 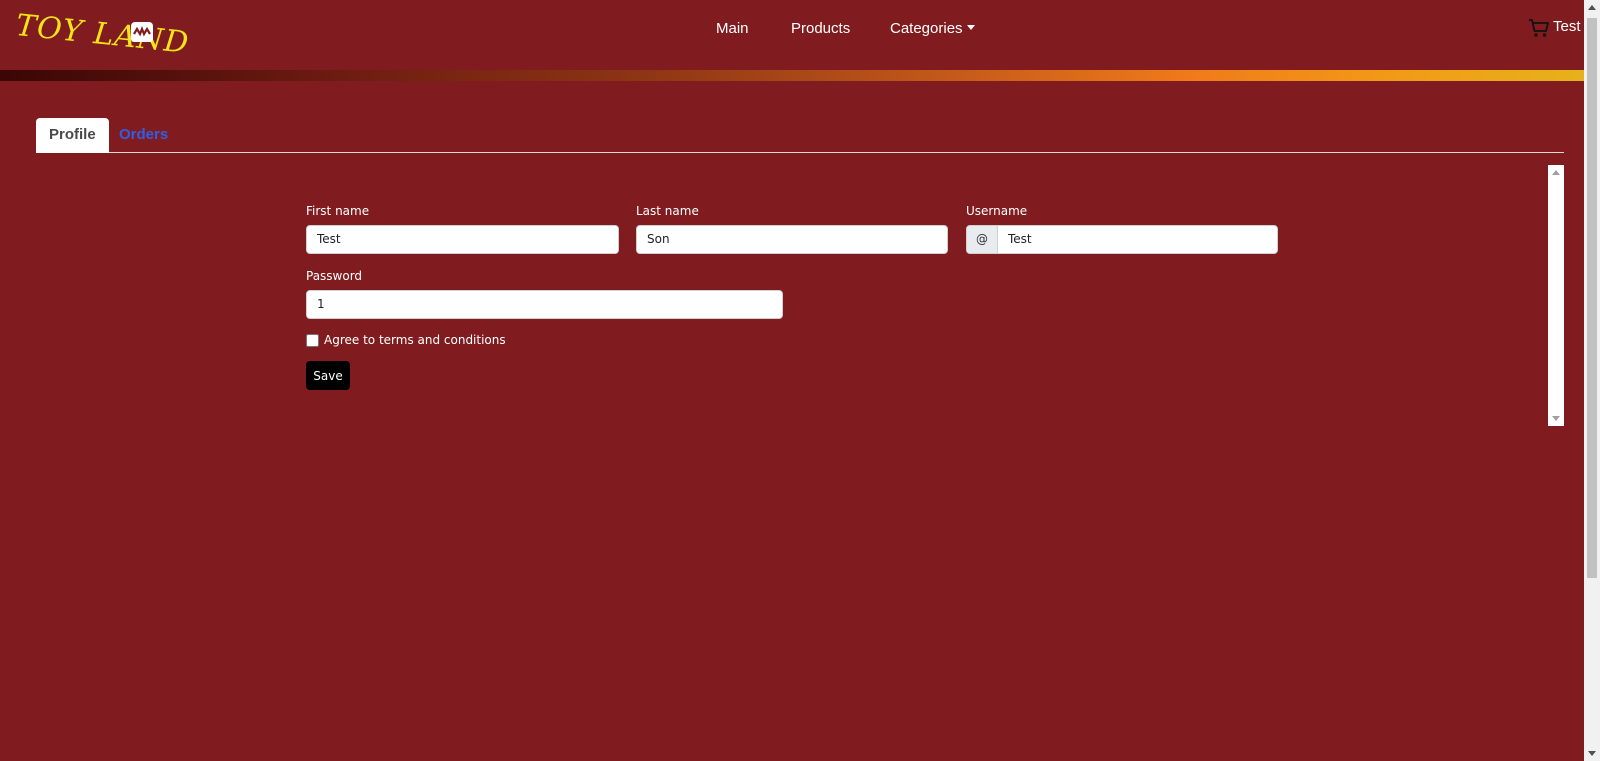 What do you see at coordinates (792, 75) in the screenshot?
I see `gradient-divider` at bounding box center [792, 75].